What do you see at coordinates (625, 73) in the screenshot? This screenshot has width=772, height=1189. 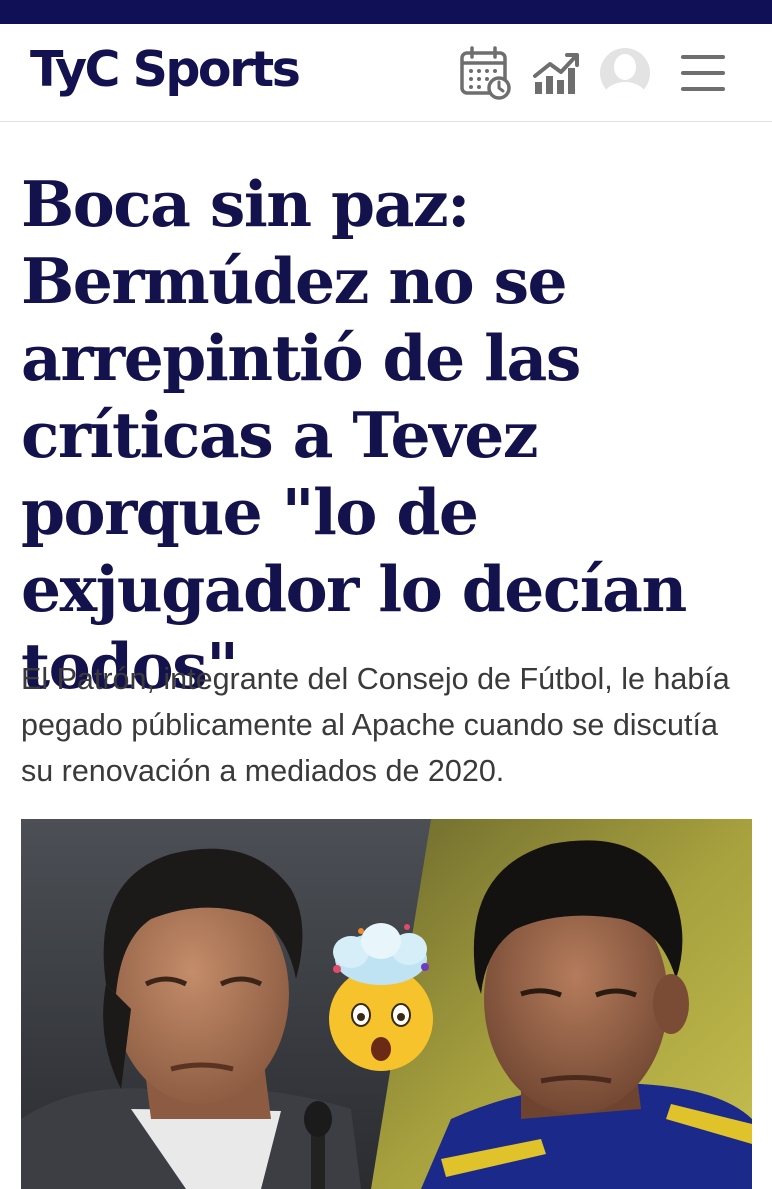 I see `user-avatar-icon` at bounding box center [625, 73].